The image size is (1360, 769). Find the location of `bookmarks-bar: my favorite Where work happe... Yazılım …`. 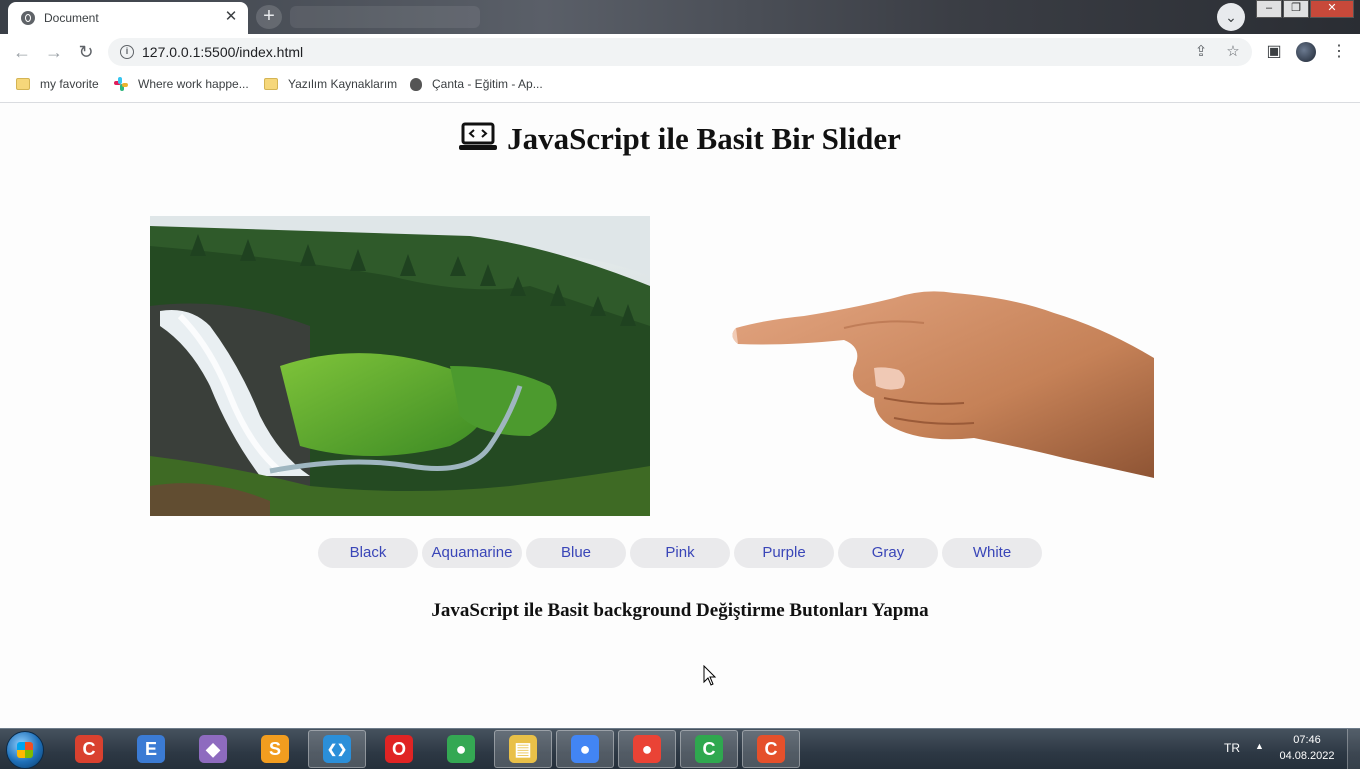

bookmarks-bar: my favorite Where work happe... Yazılım … is located at coordinates (680, 86).